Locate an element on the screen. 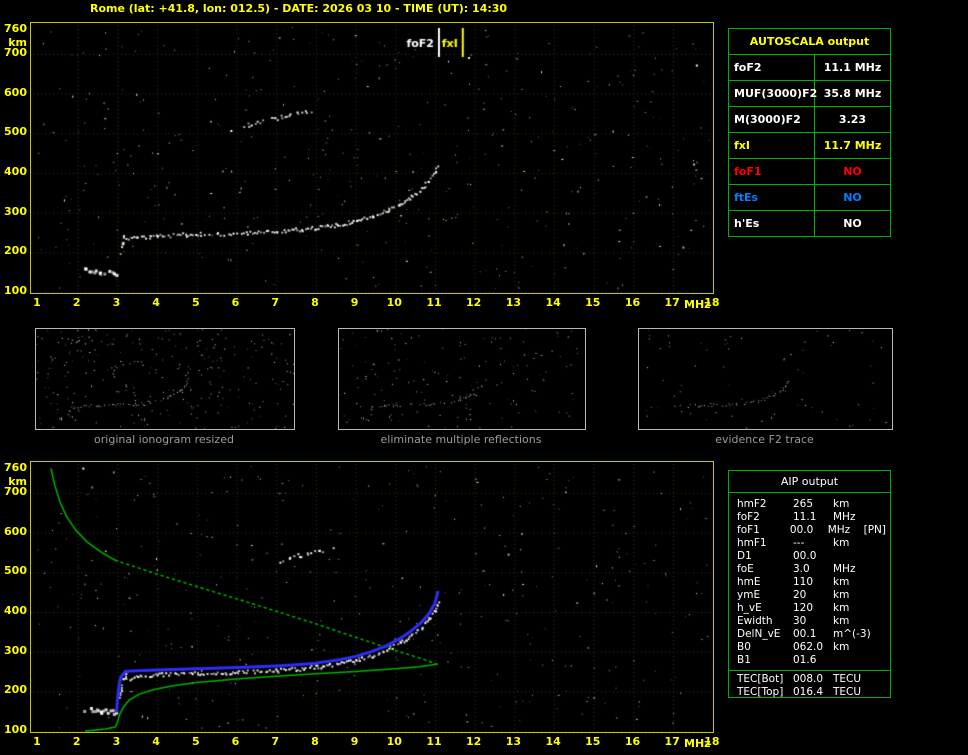  y-tick-label: 500 is located at coordinates (15, 571).